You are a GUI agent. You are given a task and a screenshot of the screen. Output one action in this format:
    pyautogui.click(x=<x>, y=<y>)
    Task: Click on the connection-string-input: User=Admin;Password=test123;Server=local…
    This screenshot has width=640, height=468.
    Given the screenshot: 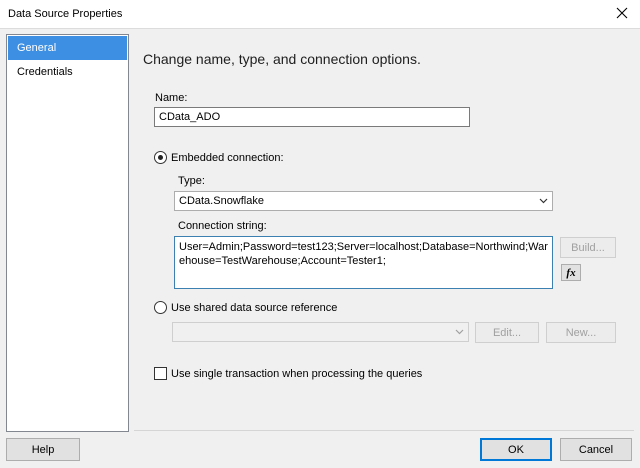 What is the action you would take?
    pyautogui.click(x=363, y=262)
    